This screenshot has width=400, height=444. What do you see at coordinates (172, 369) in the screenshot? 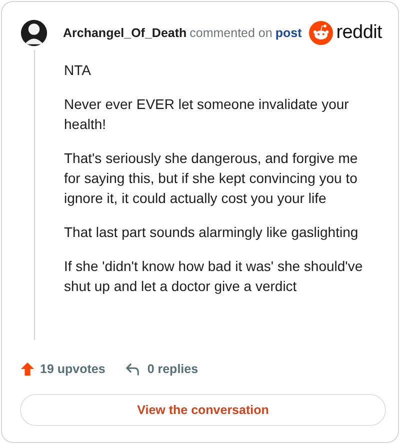
I see `reply-count: 0 replies` at bounding box center [172, 369].